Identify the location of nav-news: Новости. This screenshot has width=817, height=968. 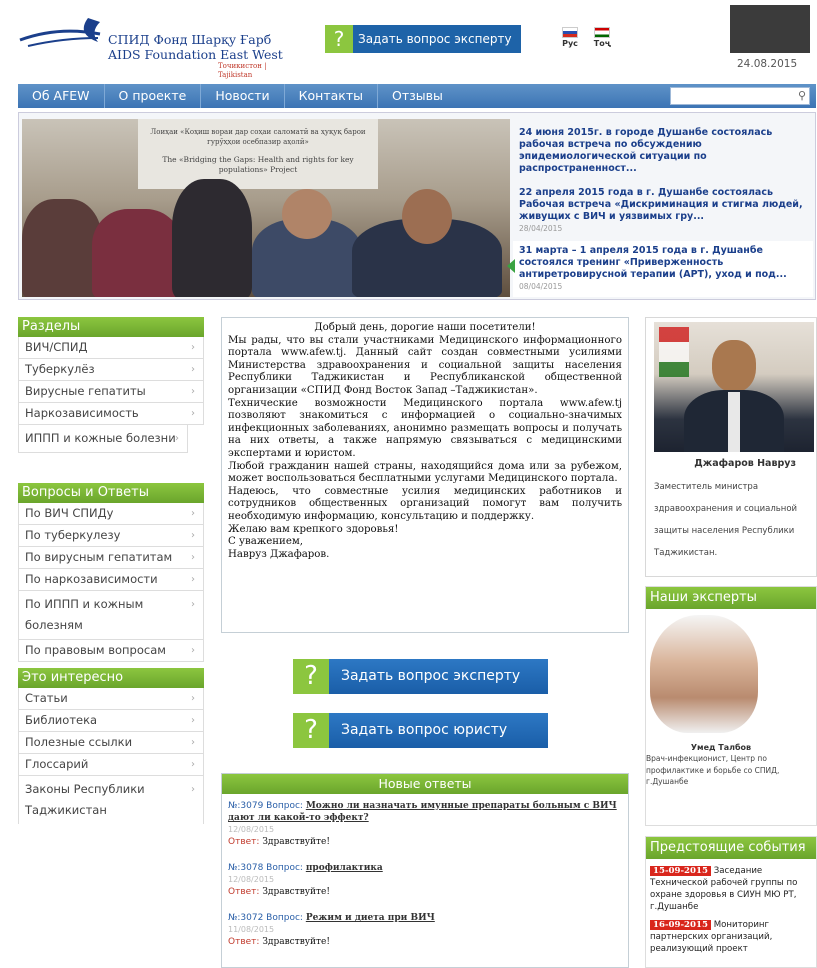
(243, 96).